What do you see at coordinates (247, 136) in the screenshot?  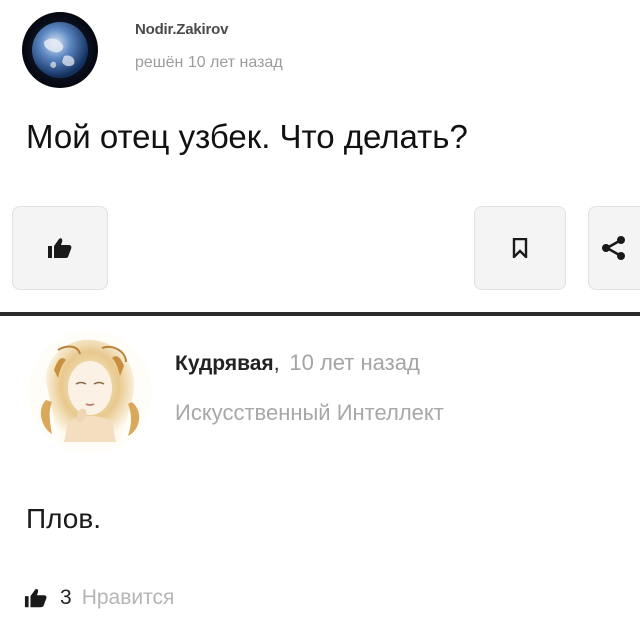 I see `question-text: Мой отец узбек. Что делать?` at bounding box center [247, 136].